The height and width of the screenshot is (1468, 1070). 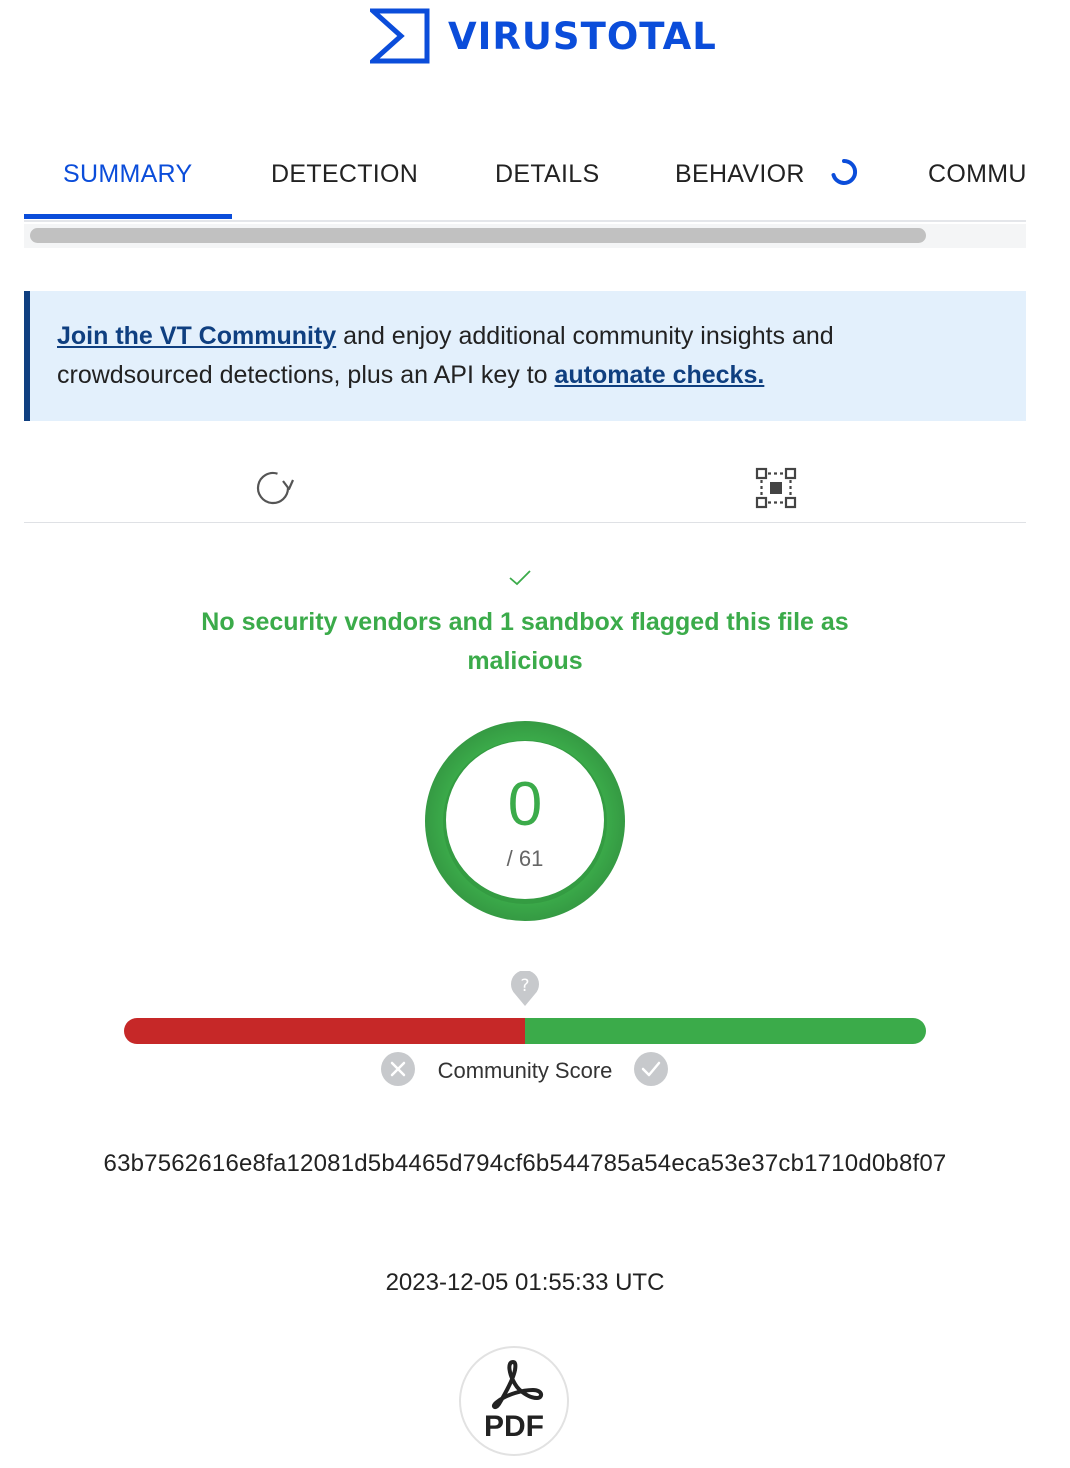 I want to click on detections-count: 0, so click(x=525, y=804).